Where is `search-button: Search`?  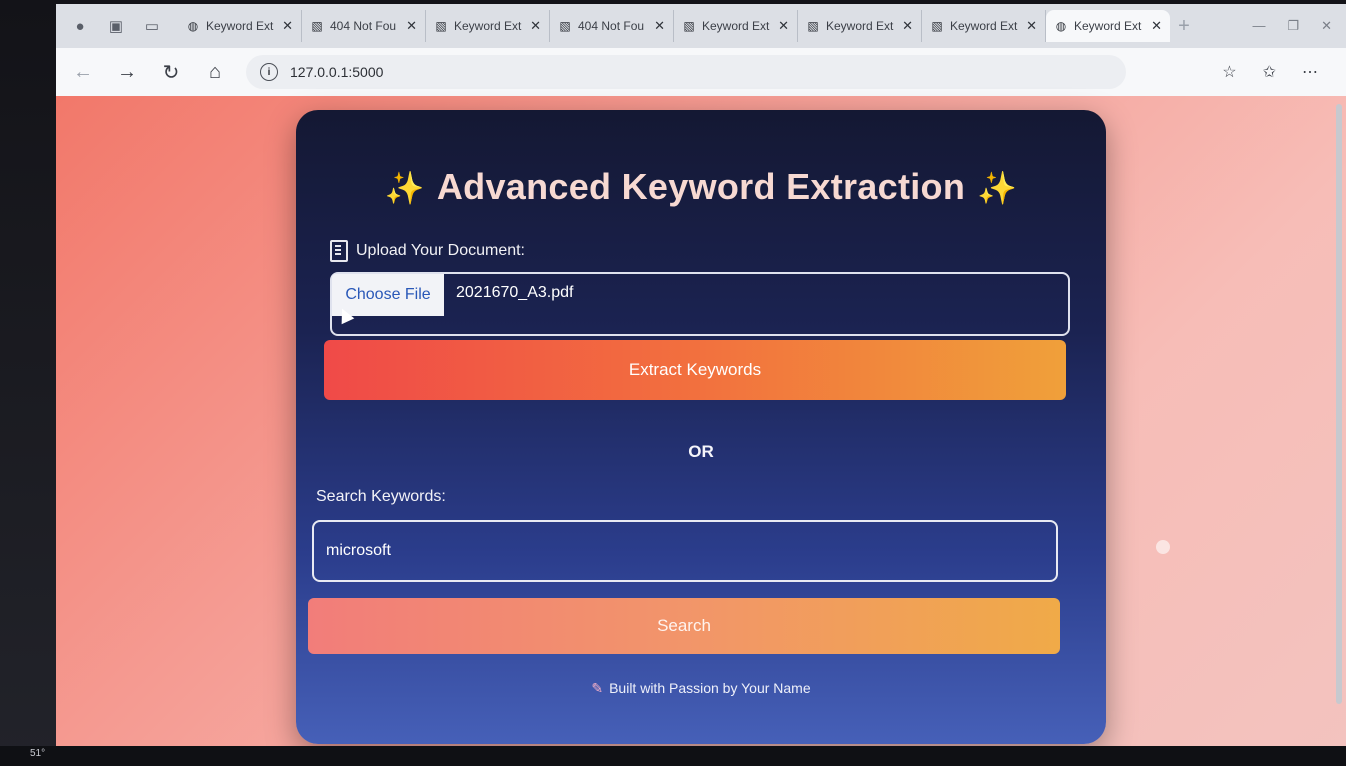 search-button: Search is located at coordinates (684, 626).